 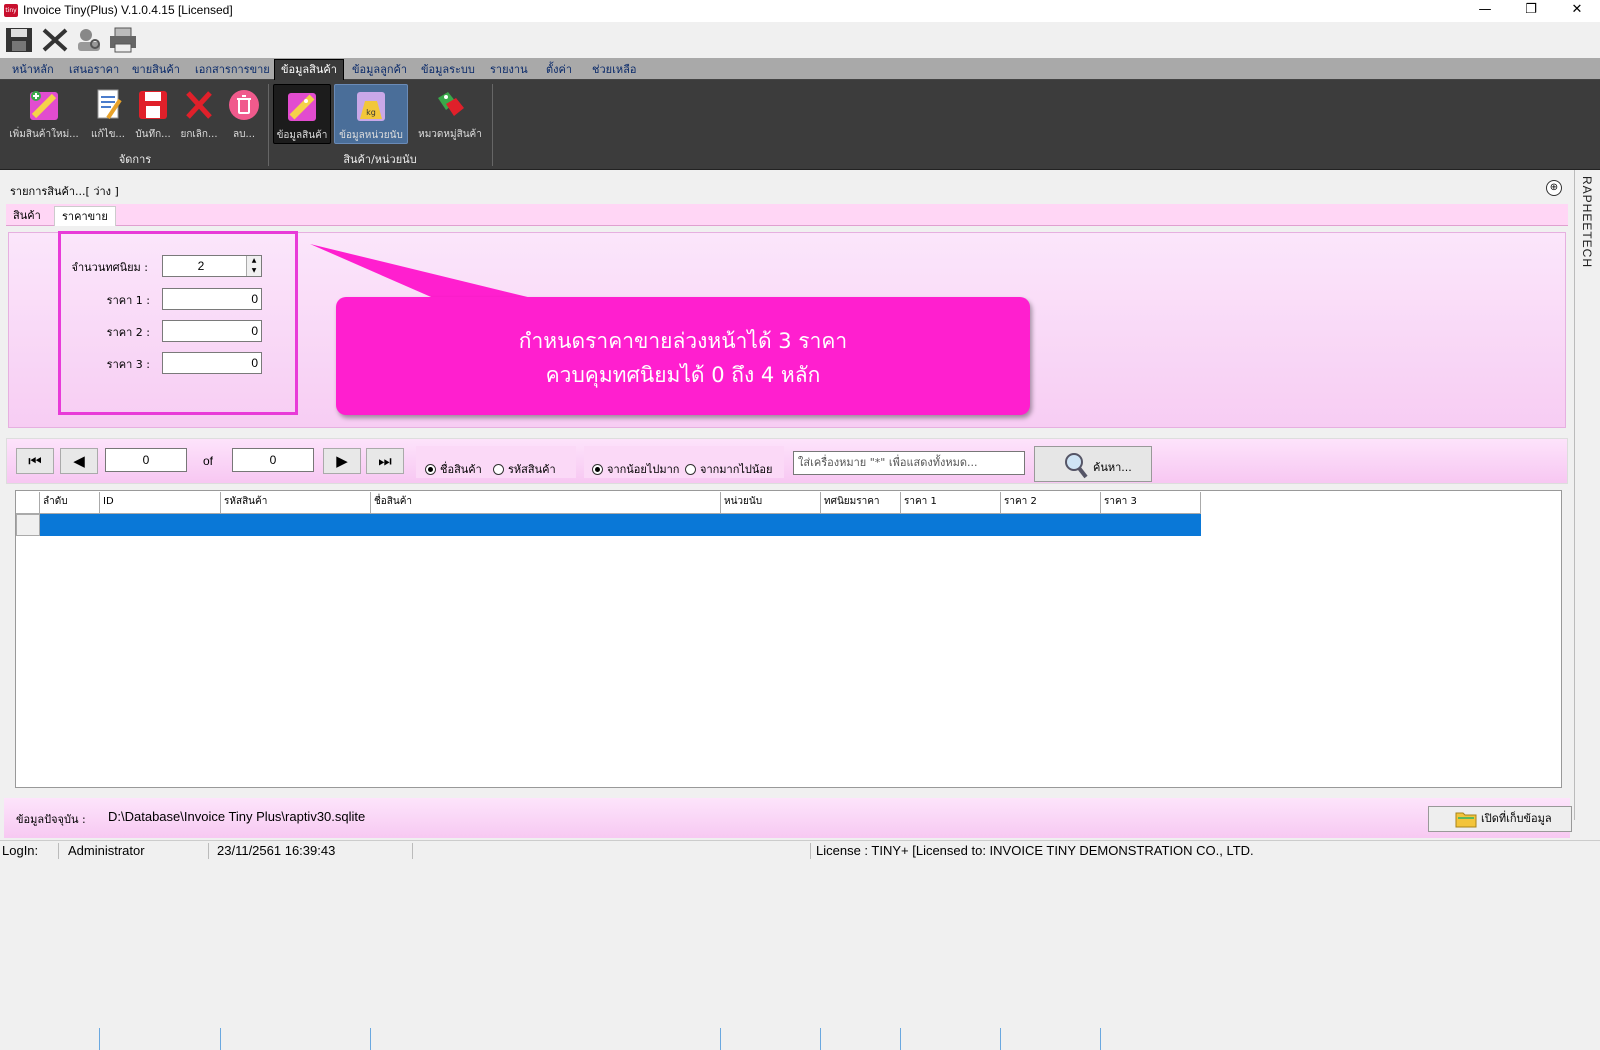 I want to click on add-product-icon, so click(x=44, y=105).